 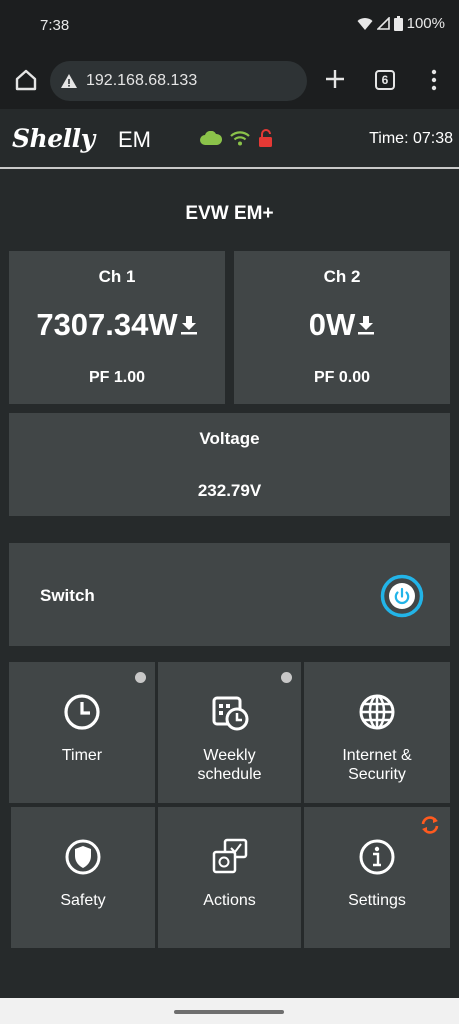 I want to click on channel-2-card: Ch 2 0W PF 0.00, so click(x=342, y=327).